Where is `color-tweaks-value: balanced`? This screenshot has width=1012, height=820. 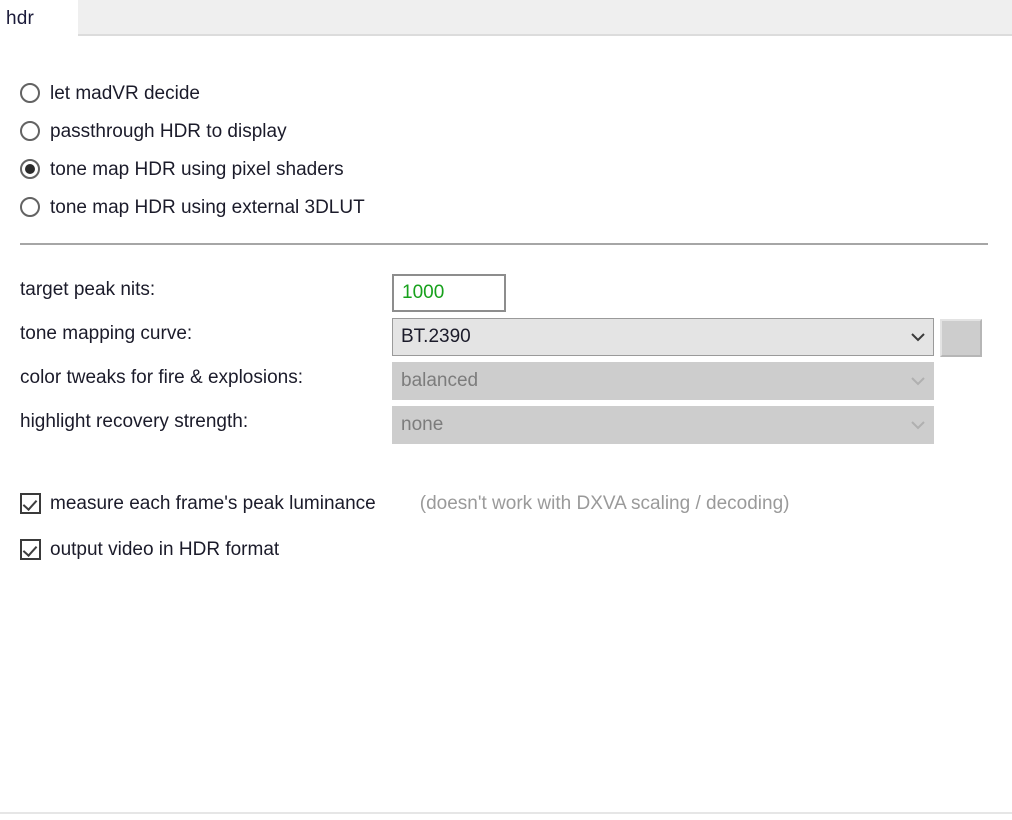
color-tweaks-value: balanced is located at coordinates (440, 381).